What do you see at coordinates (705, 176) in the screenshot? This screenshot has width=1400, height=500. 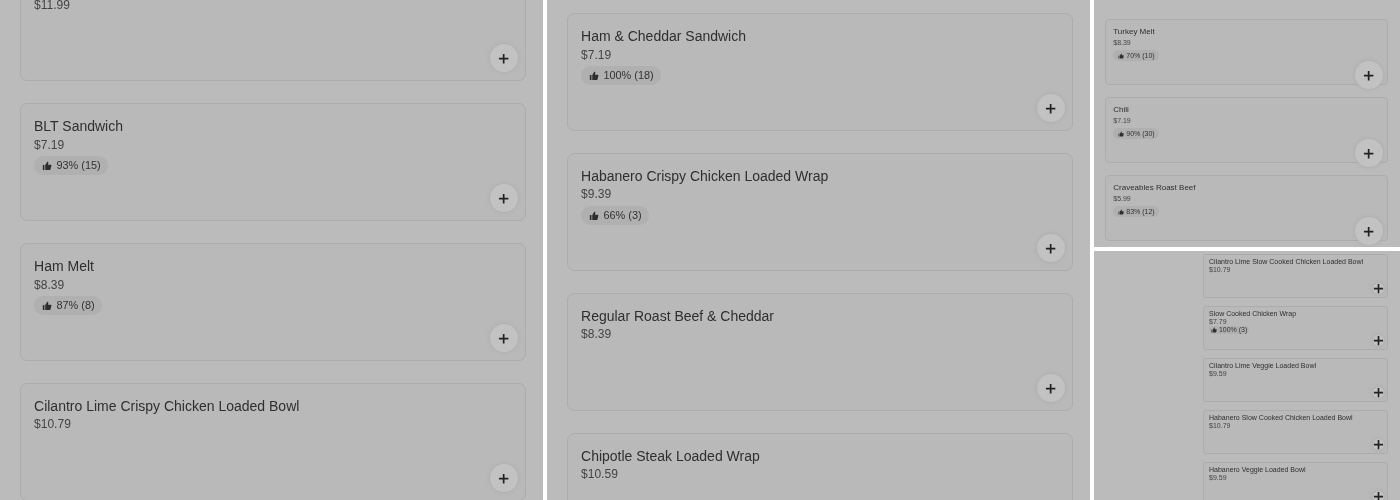 I see `item-name: Habanero Crispy Chicken Loaded Wrap` at bounding box center [705, 176].